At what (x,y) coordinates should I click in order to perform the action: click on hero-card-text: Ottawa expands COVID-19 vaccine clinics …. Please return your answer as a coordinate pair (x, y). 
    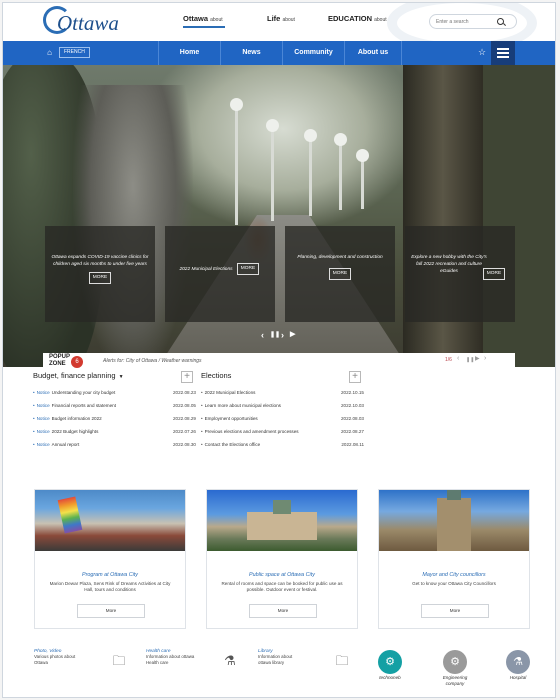
    Looking at the image, I should click on (100, 261).